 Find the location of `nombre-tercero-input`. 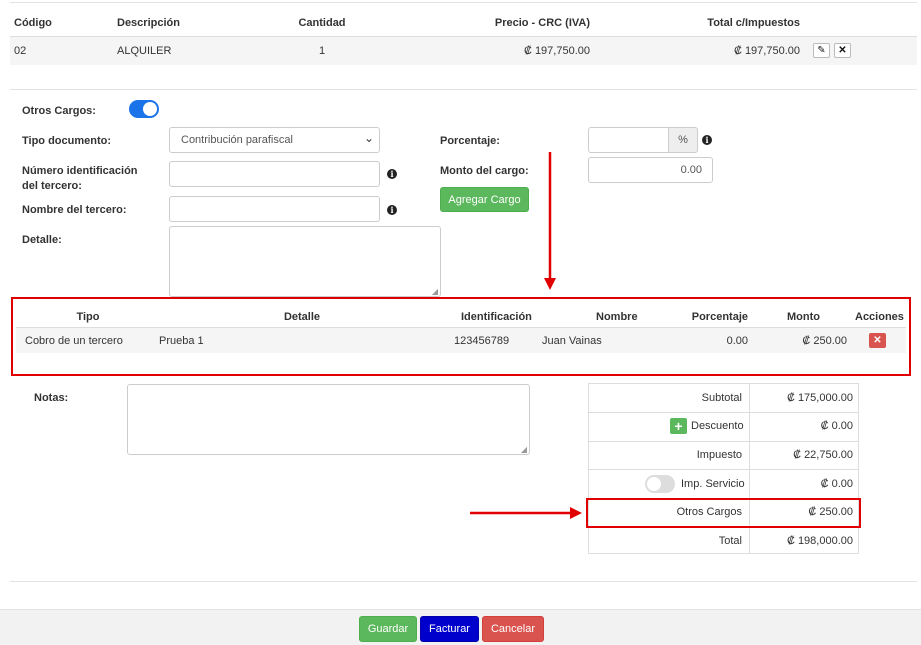

nombre-tercero-input is located at coordinates (274, 209).